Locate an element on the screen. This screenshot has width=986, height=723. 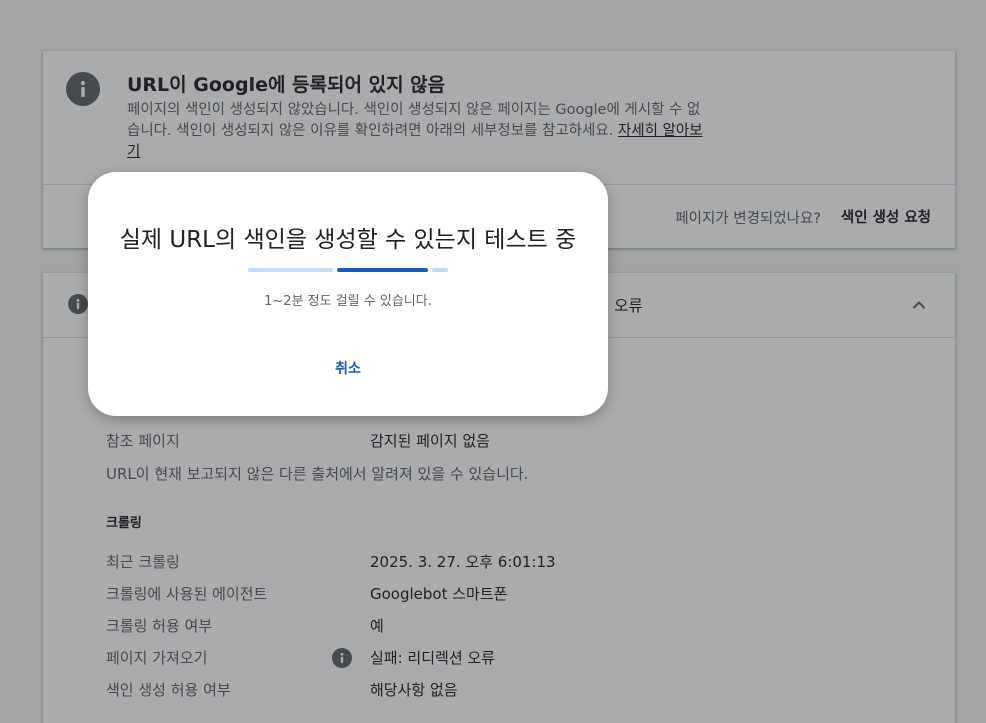
progress-indicator is located at coordinates (382, 270).